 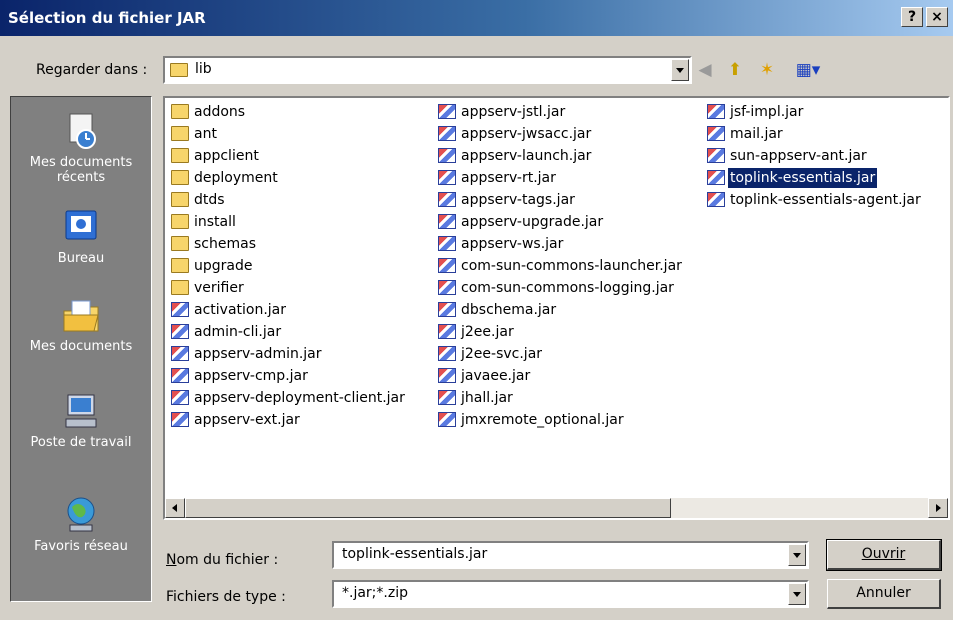 I want to click on file-name: toplink-essentials.jar, so click(x=802, y=178).